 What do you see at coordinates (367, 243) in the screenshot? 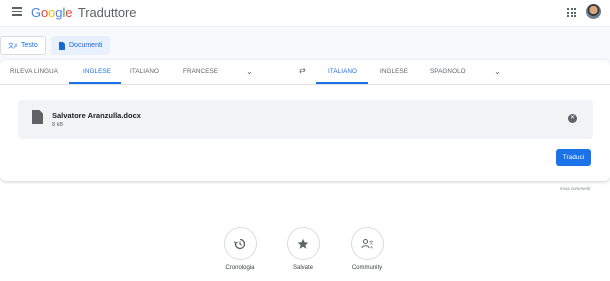
I see `community-icon: 文A` at bounding box center [367, 243].